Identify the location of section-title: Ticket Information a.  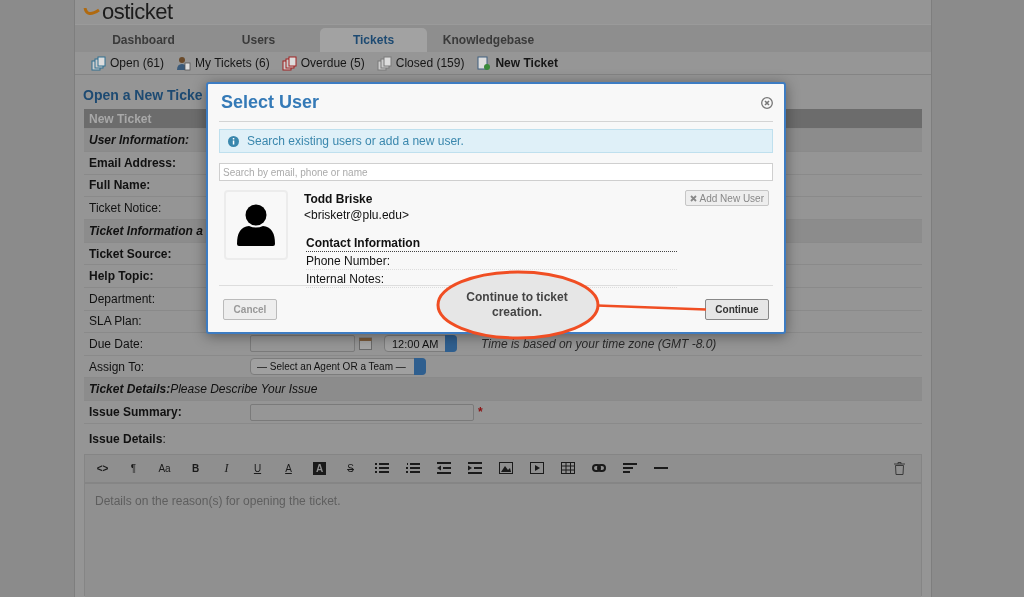
(146, 230).